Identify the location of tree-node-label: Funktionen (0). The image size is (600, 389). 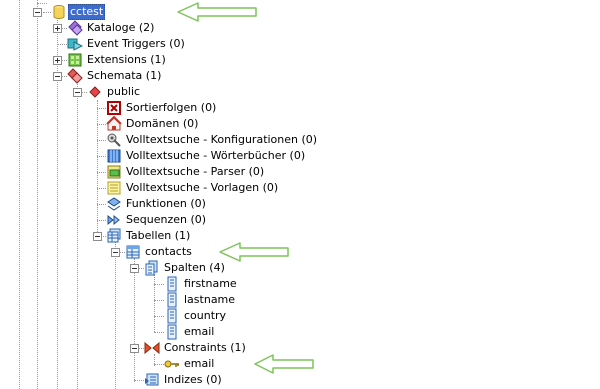
(166, 204).